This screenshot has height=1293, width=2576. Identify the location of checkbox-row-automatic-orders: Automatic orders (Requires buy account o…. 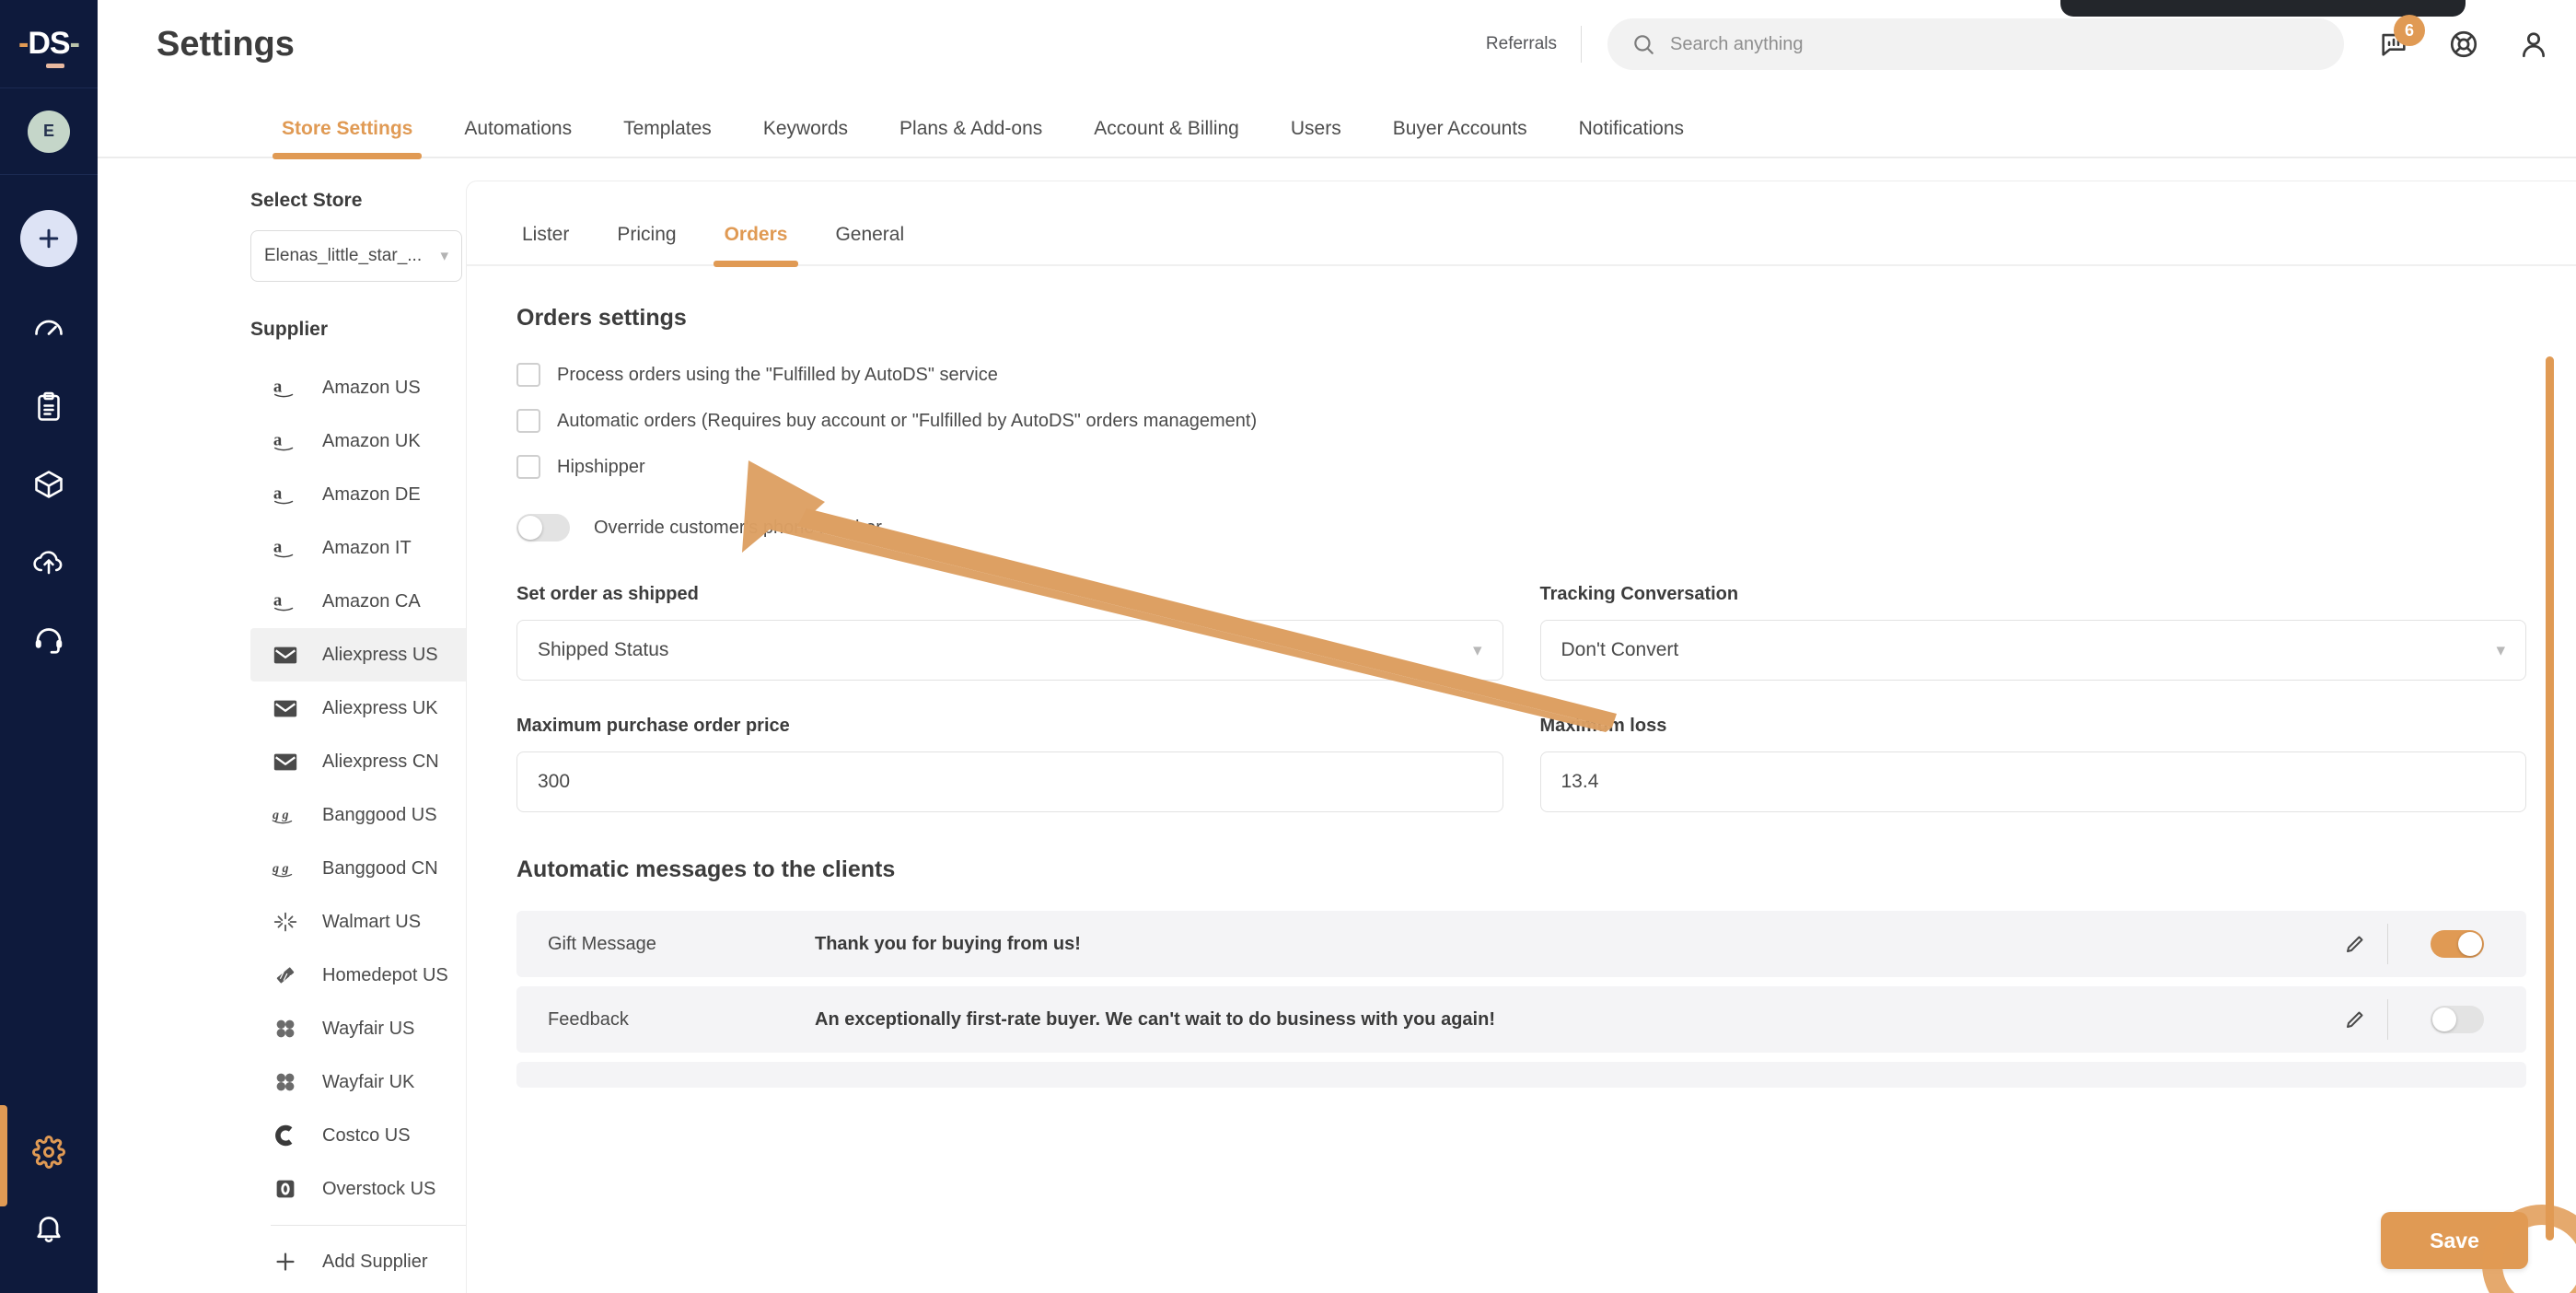
(1521, 421).